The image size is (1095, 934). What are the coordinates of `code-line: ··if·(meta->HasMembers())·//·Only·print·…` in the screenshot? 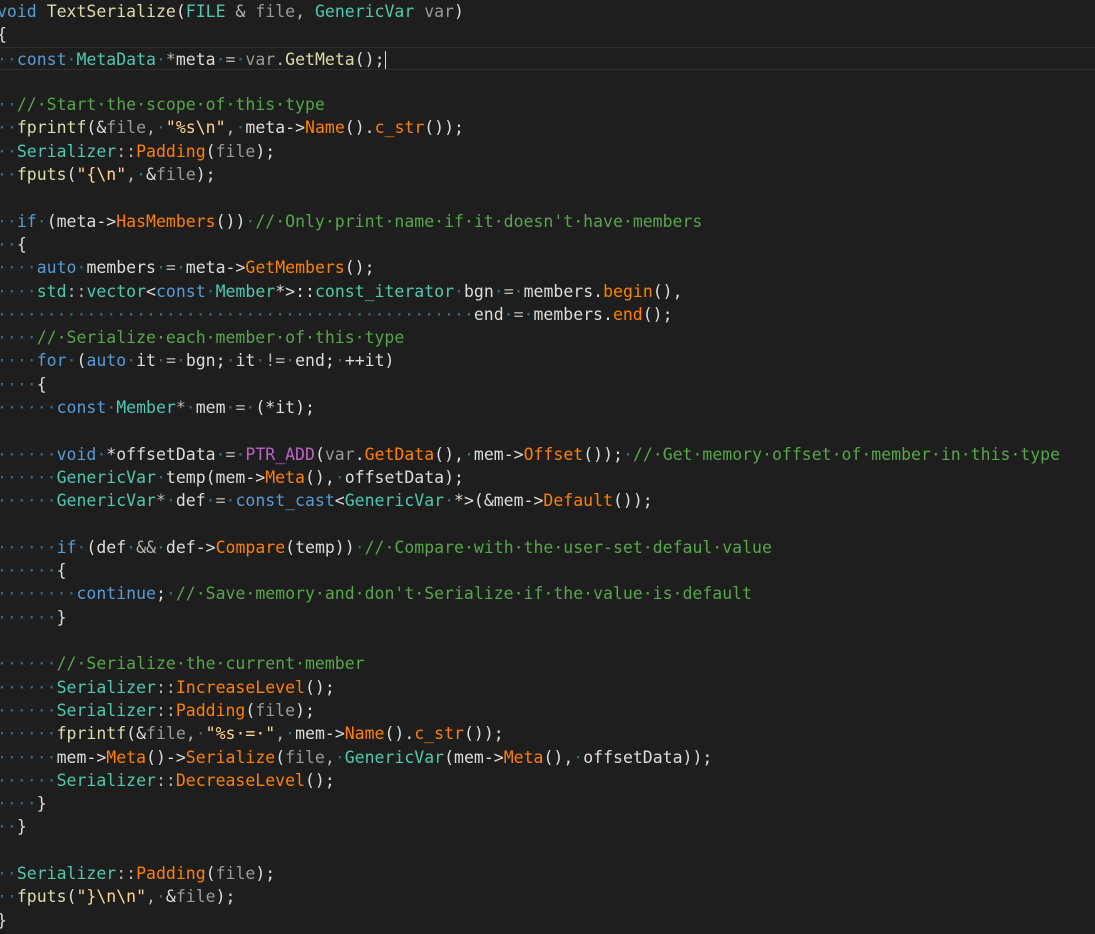 It's located at (547, 221).